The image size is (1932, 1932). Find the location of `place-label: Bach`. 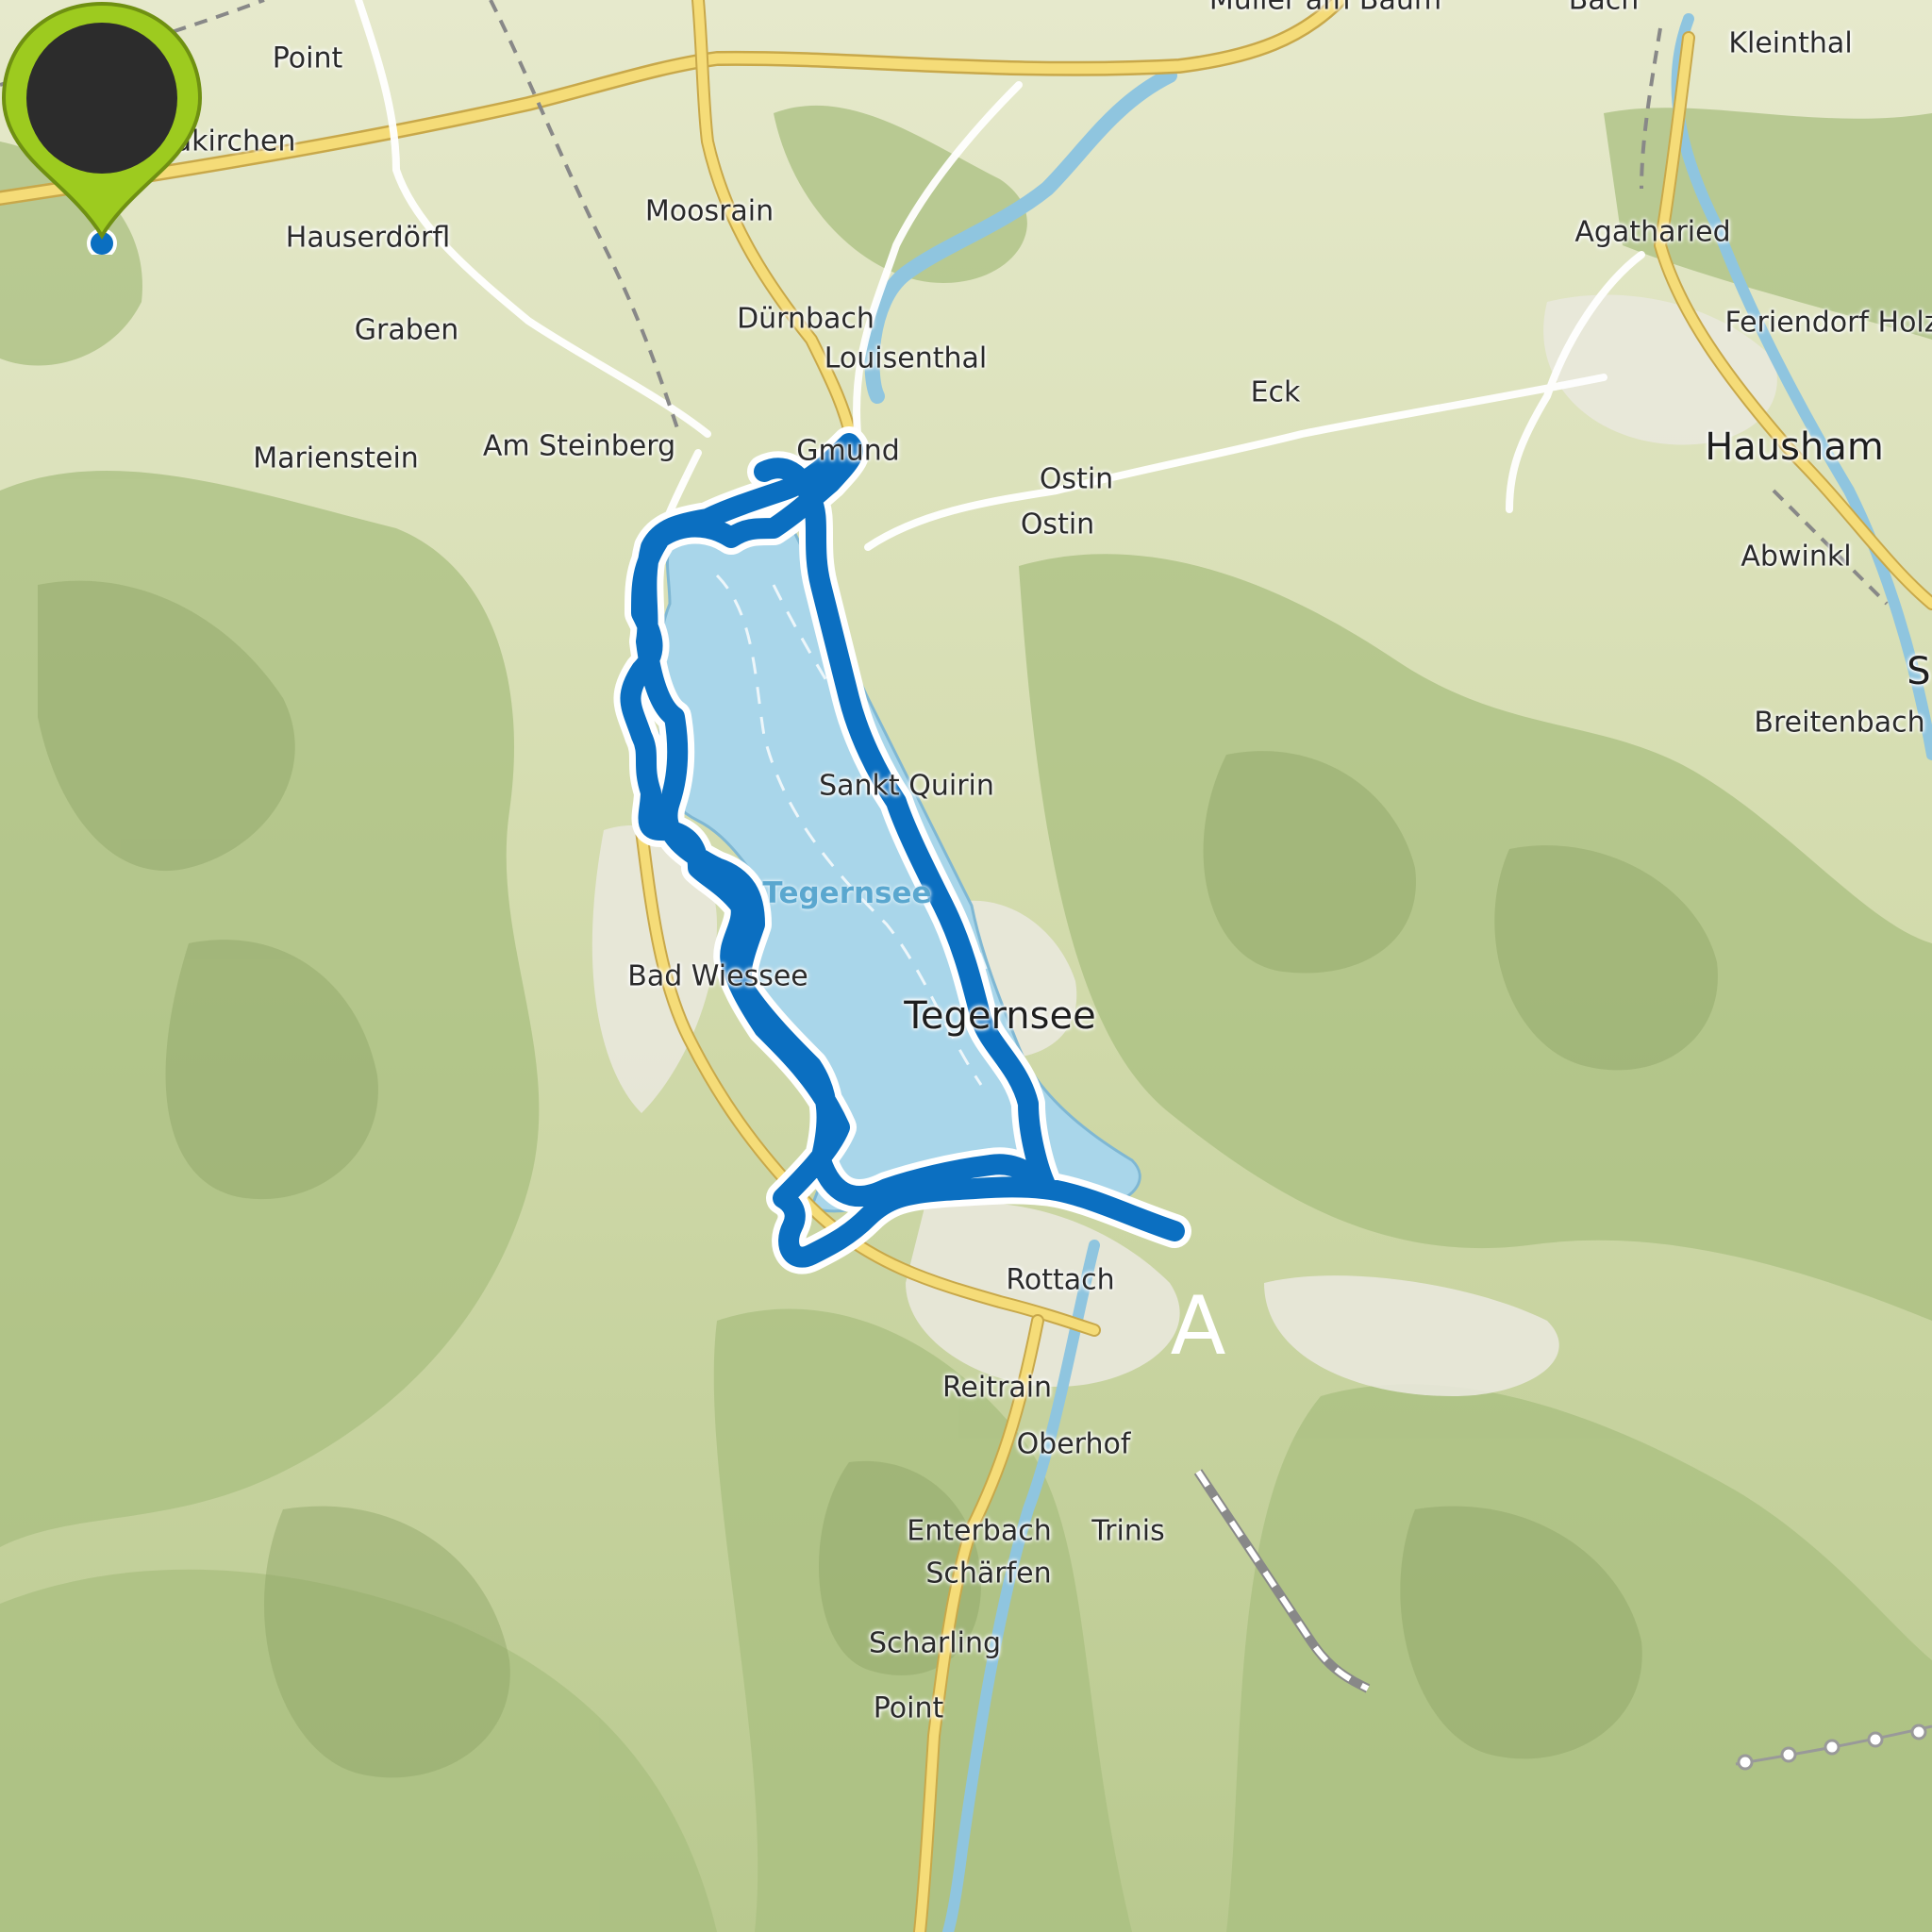

place-label: Bach is located at coordinates (1604, 8).